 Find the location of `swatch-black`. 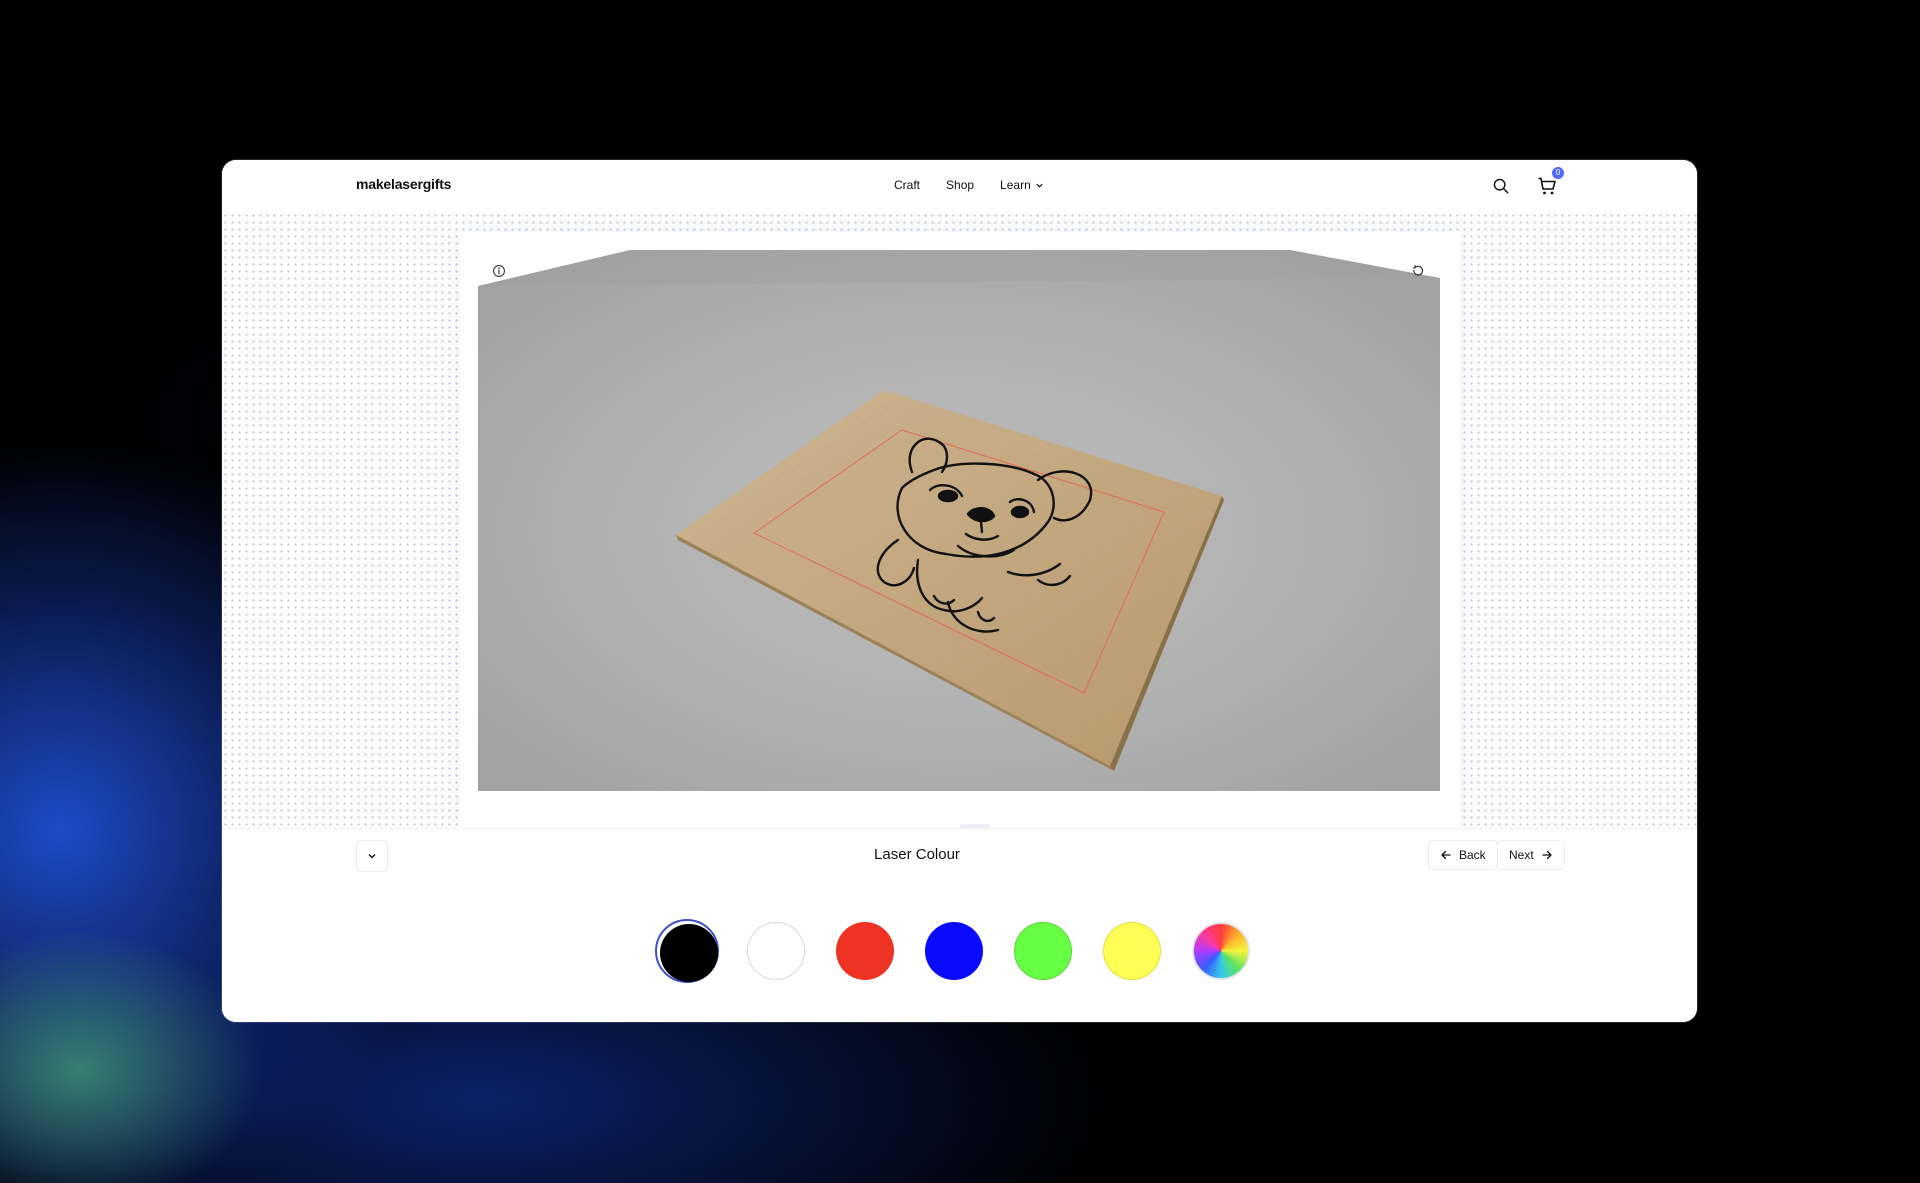

swatch-black is located at coordinates (687, 951).